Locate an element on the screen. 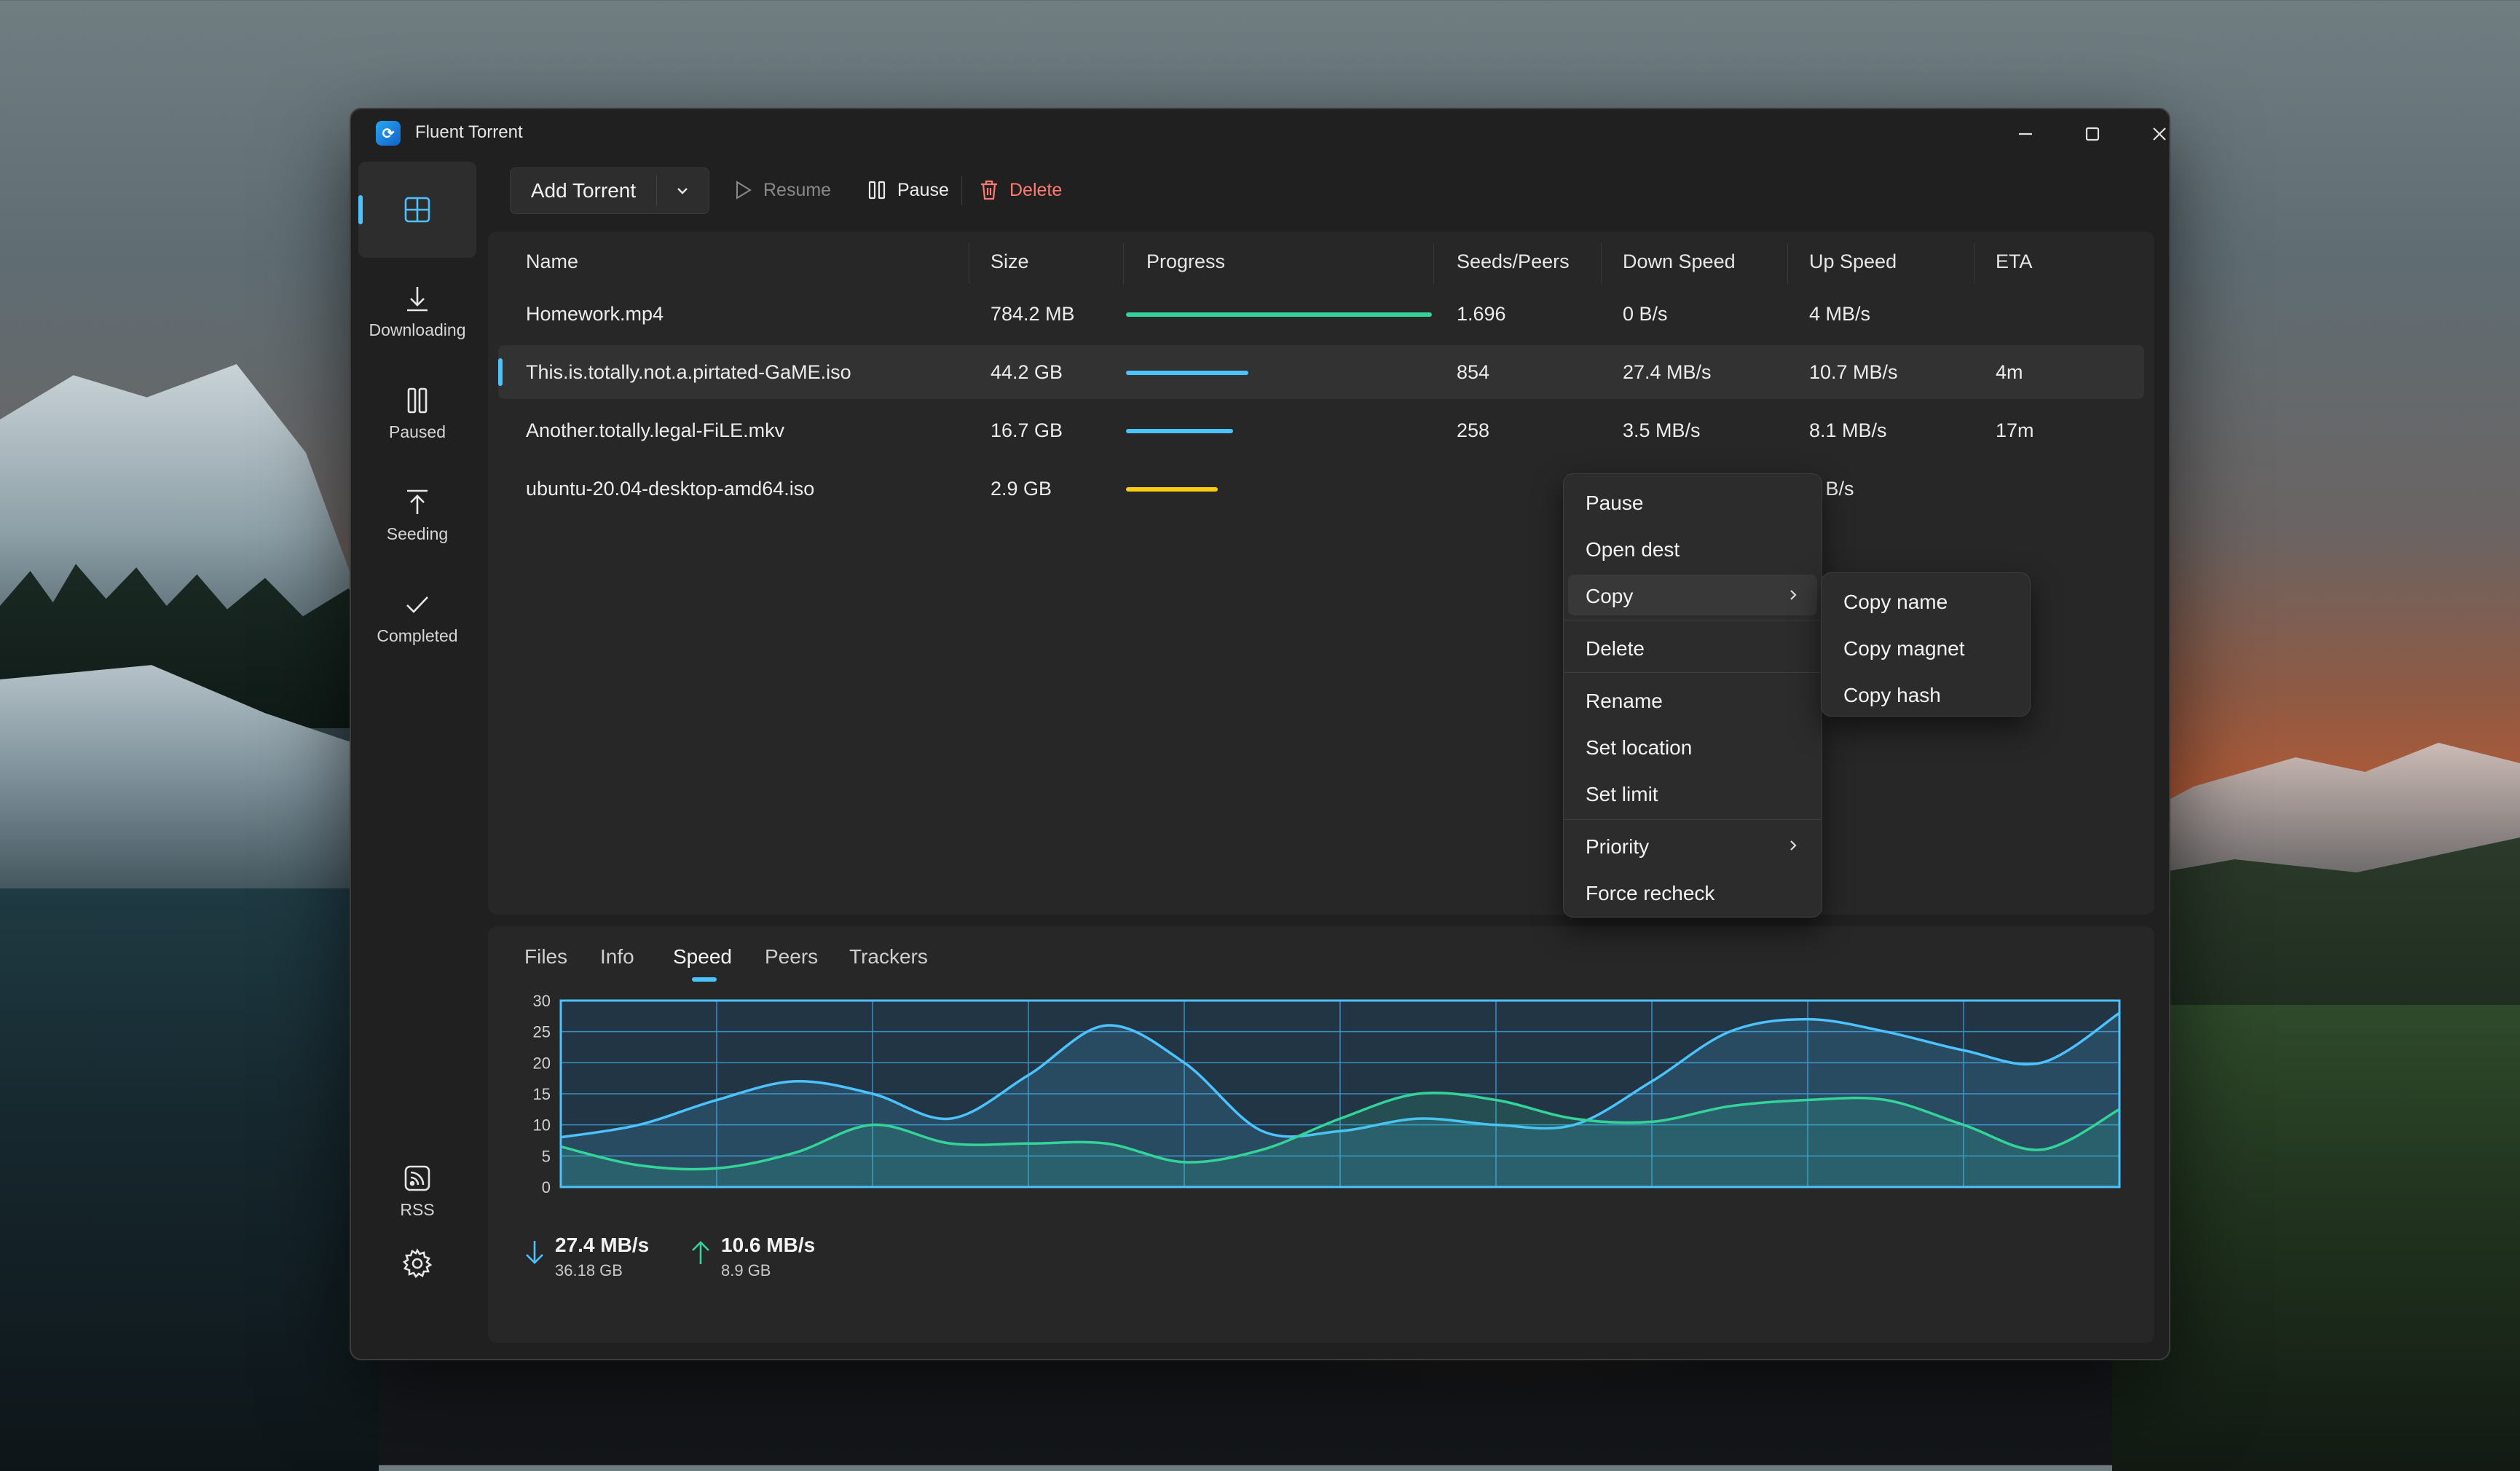  seeds-peers: 854 is located at coordinates (1473, 372).